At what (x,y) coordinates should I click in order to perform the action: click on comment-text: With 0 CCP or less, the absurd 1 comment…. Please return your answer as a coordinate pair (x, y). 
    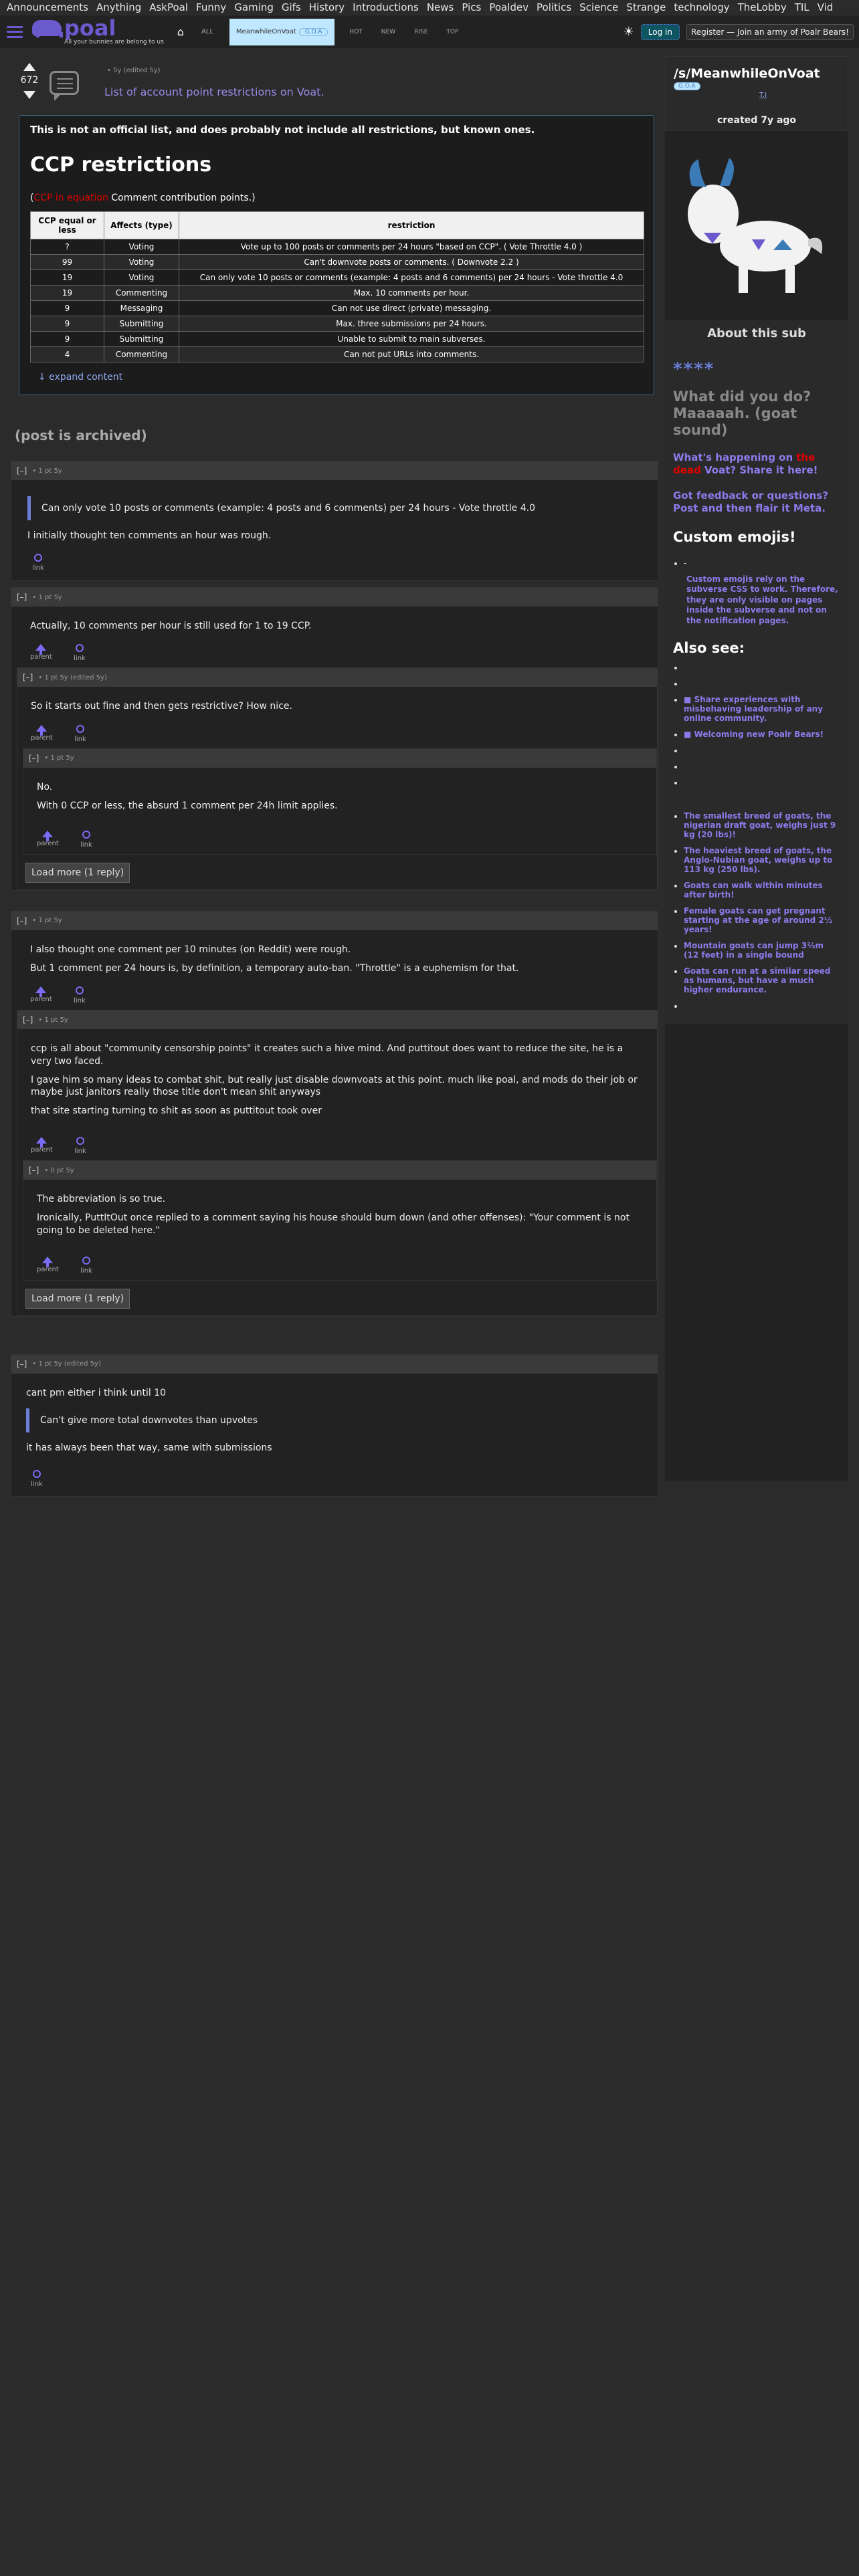
    Looking at the image, I should click on (188, 805).